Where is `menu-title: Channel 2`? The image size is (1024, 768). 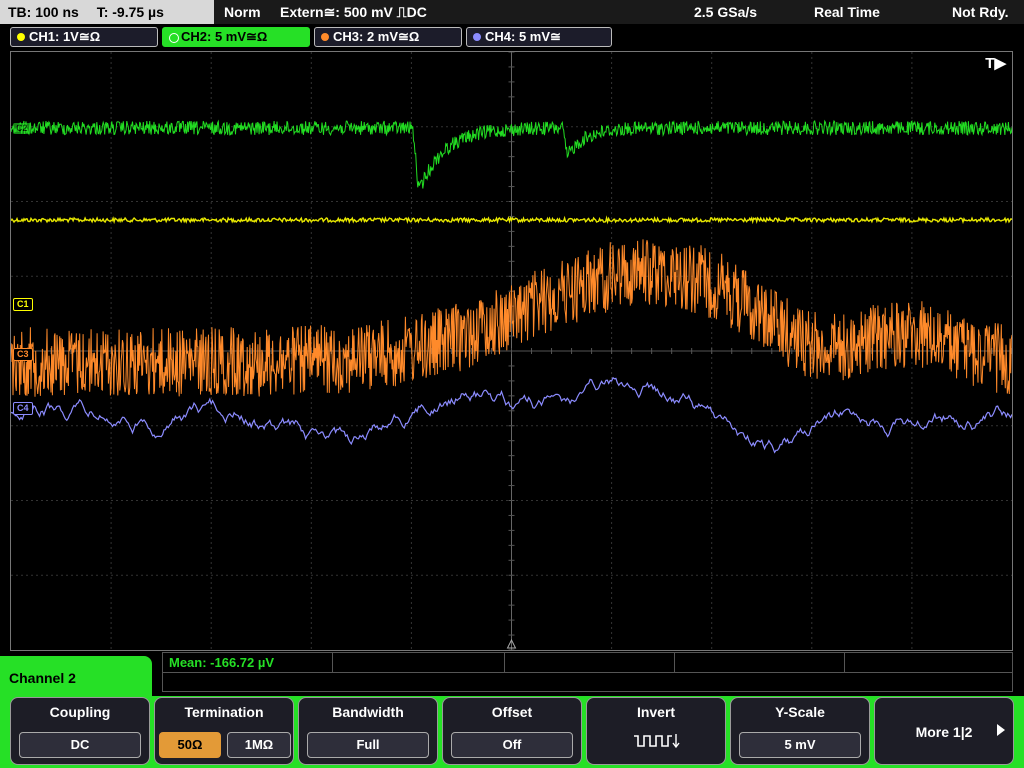
menu-title: Channel 2 is located at coordinates (76, 677).